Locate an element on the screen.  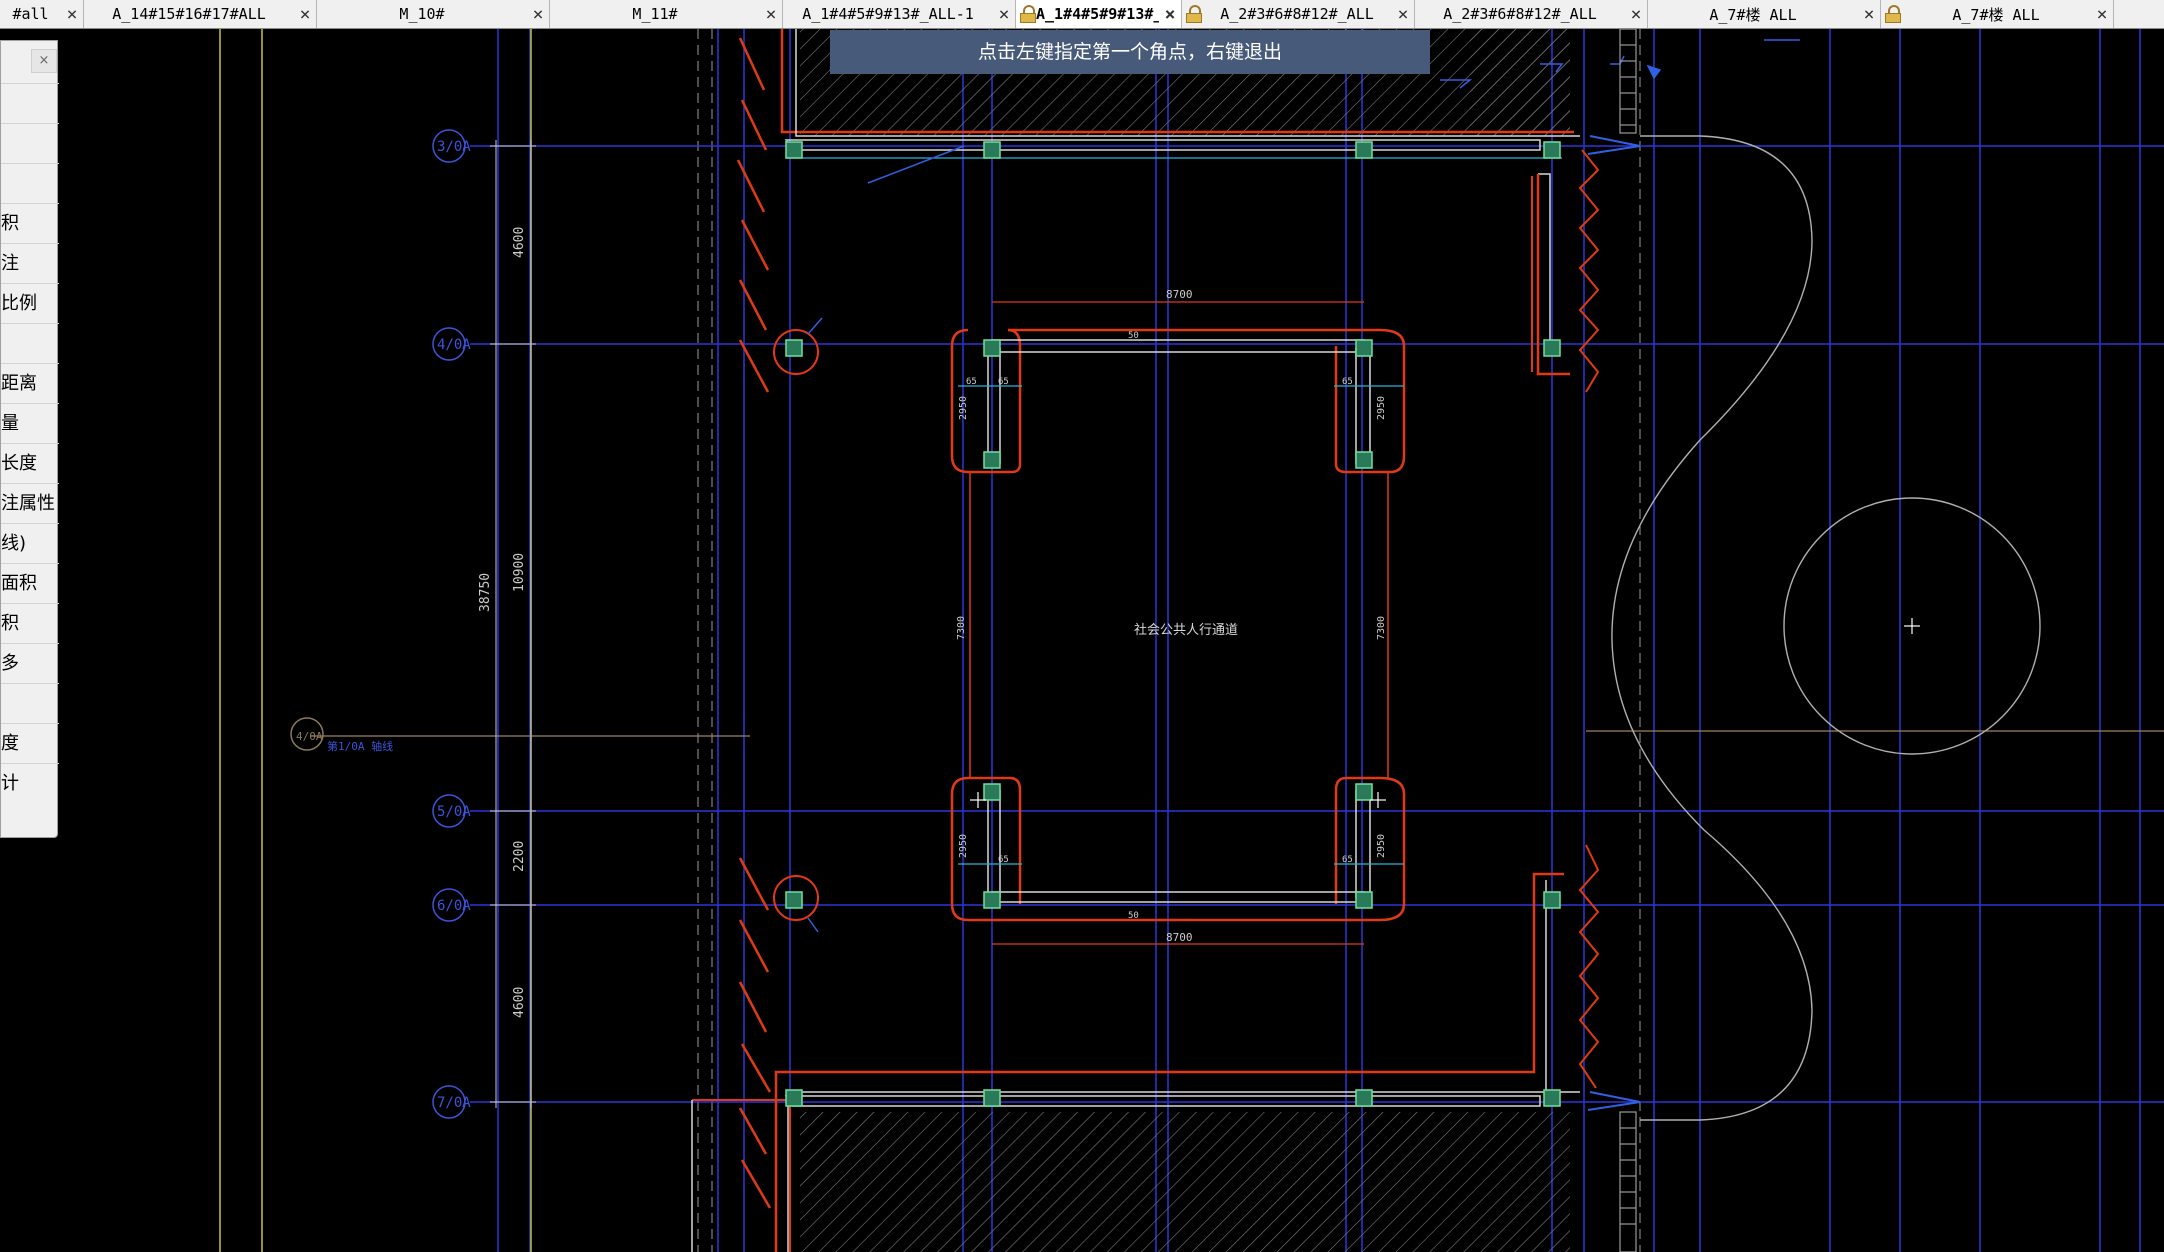
central-room-inner is located at coordinates (1179, 621).